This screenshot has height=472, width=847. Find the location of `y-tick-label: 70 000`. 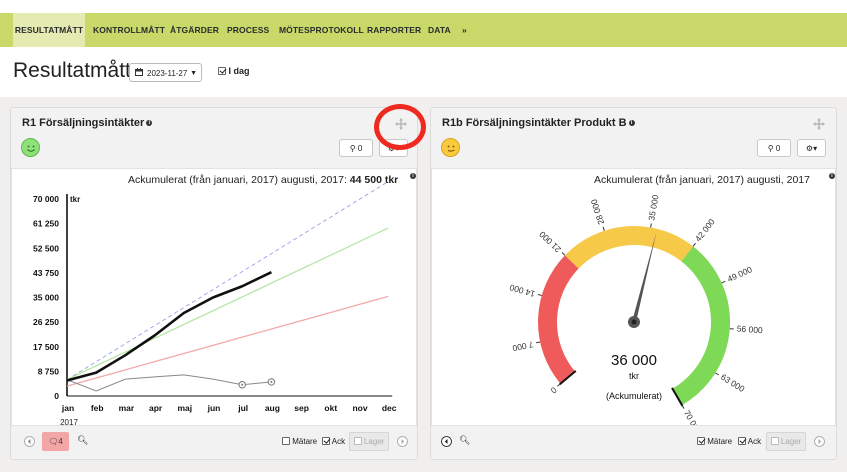

y-tick-label: 70 000 is located at coordinates (46, 199).